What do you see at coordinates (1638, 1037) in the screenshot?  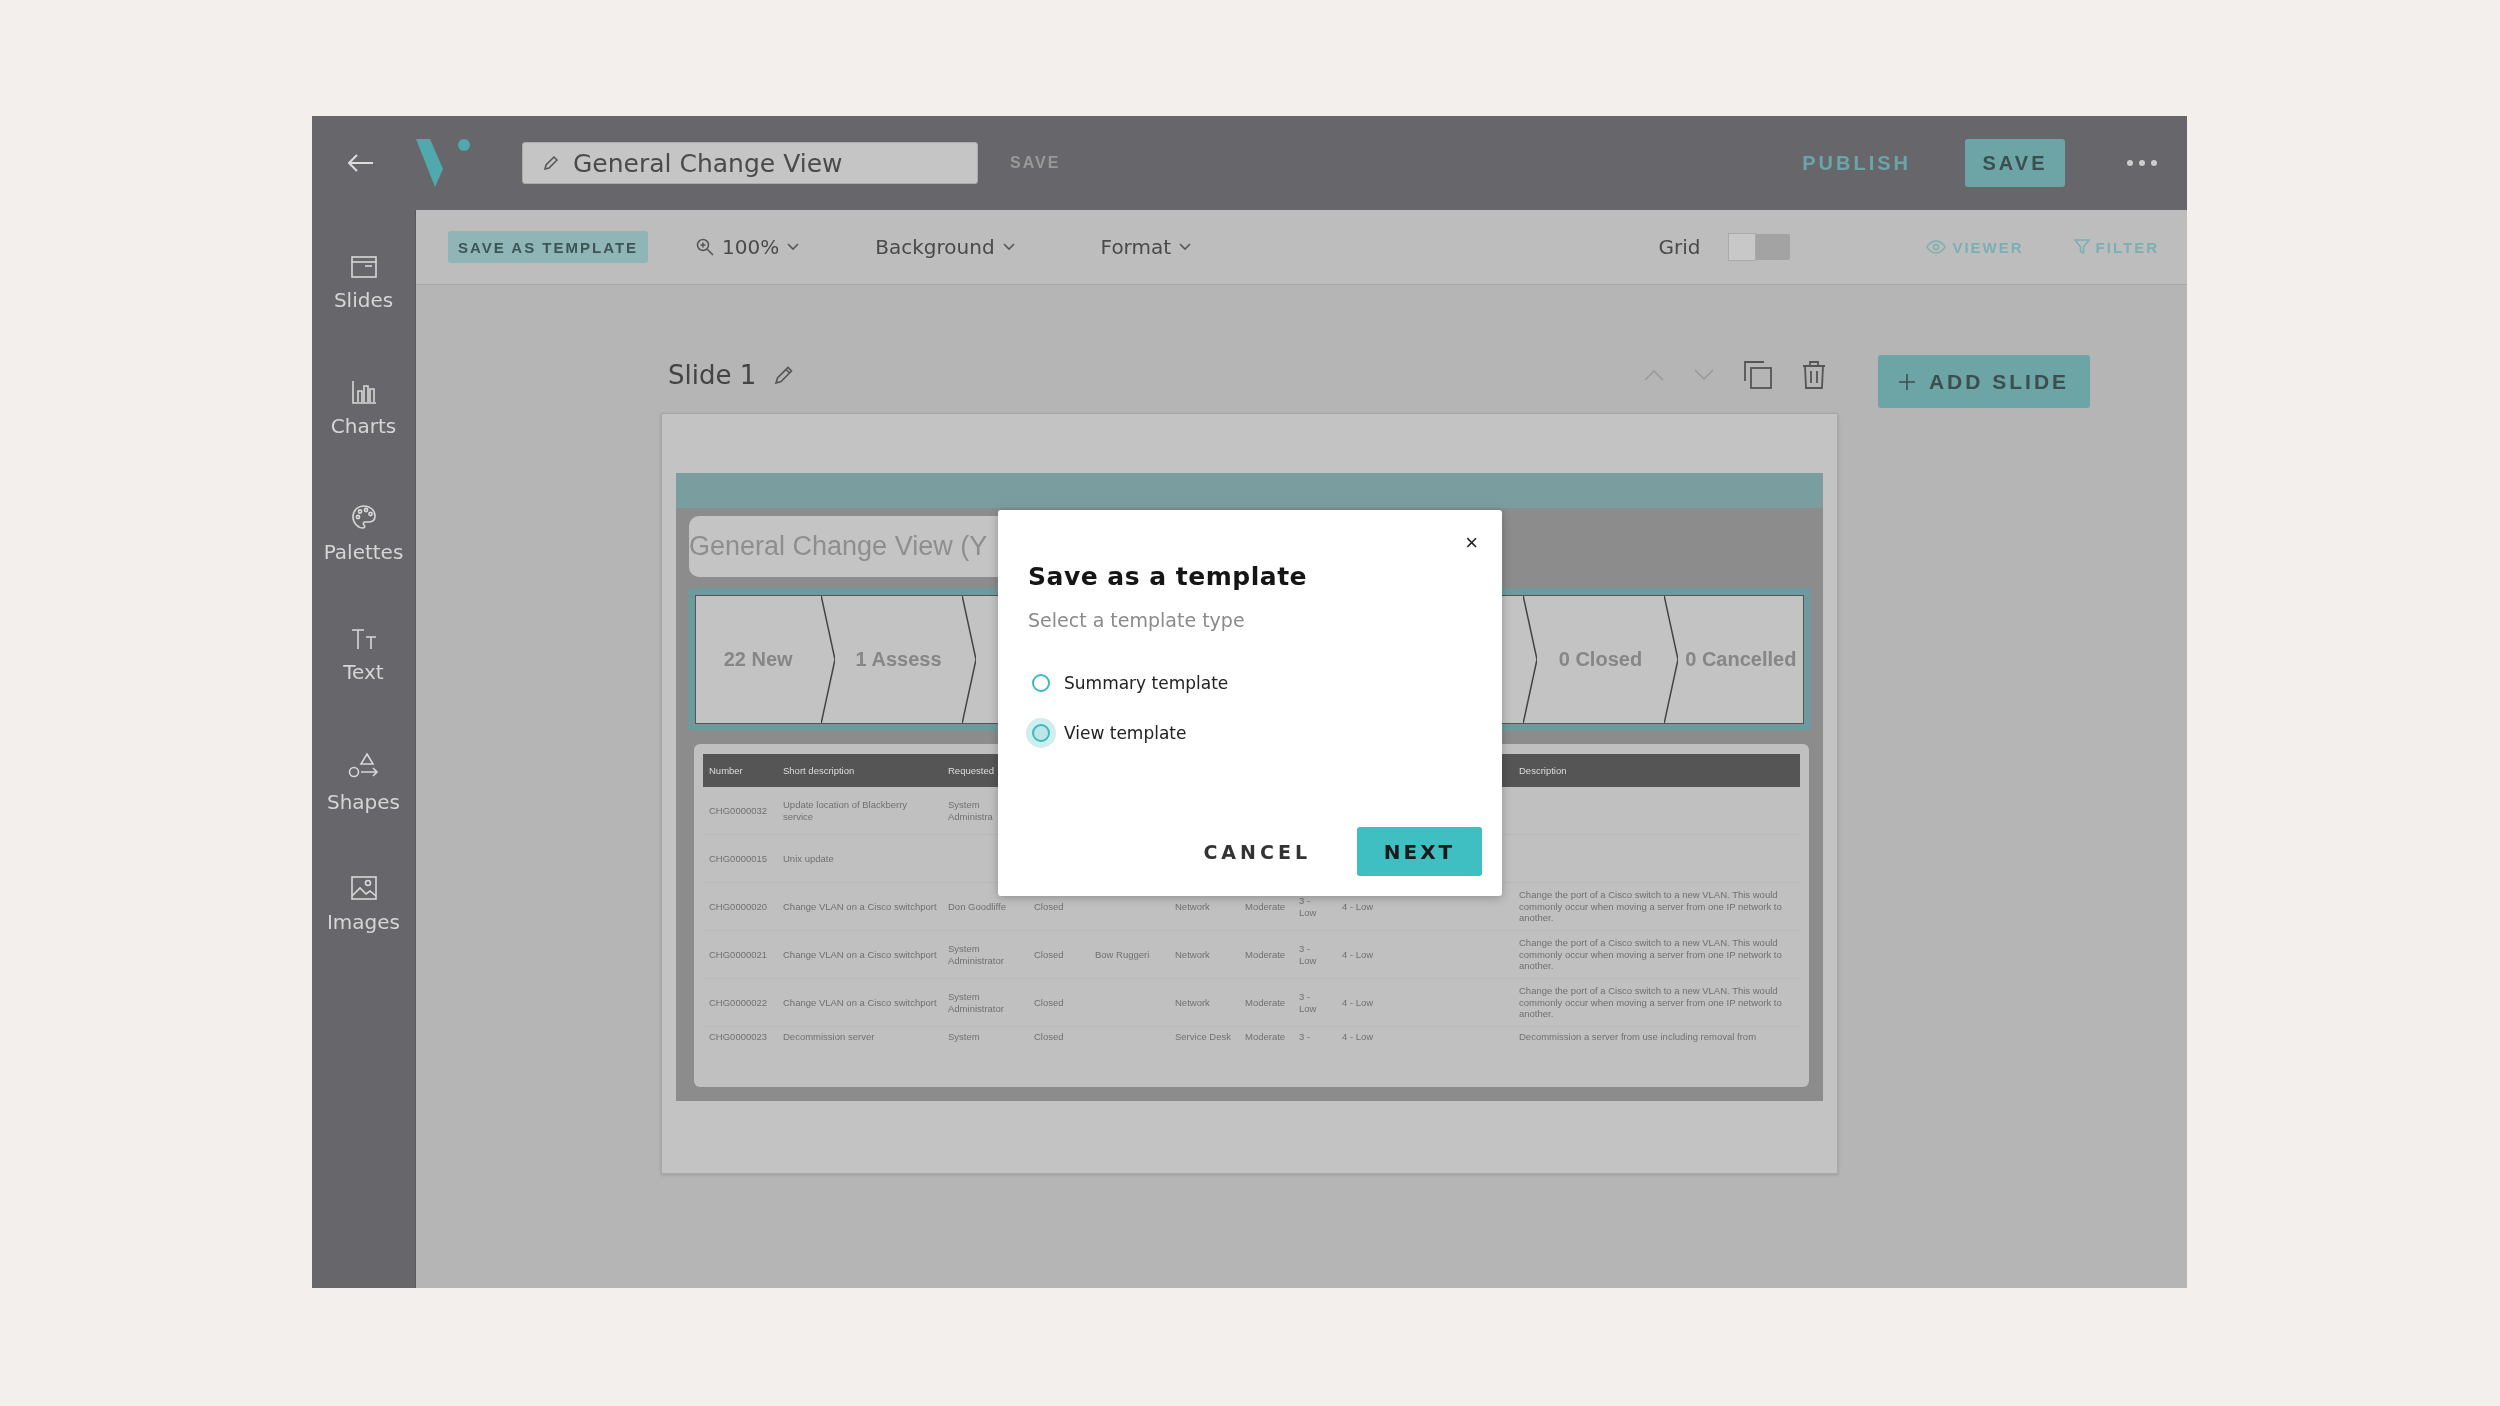 I see `table-cell: Decommission a server from use including removal from` at bounding box center [1638, 1037].